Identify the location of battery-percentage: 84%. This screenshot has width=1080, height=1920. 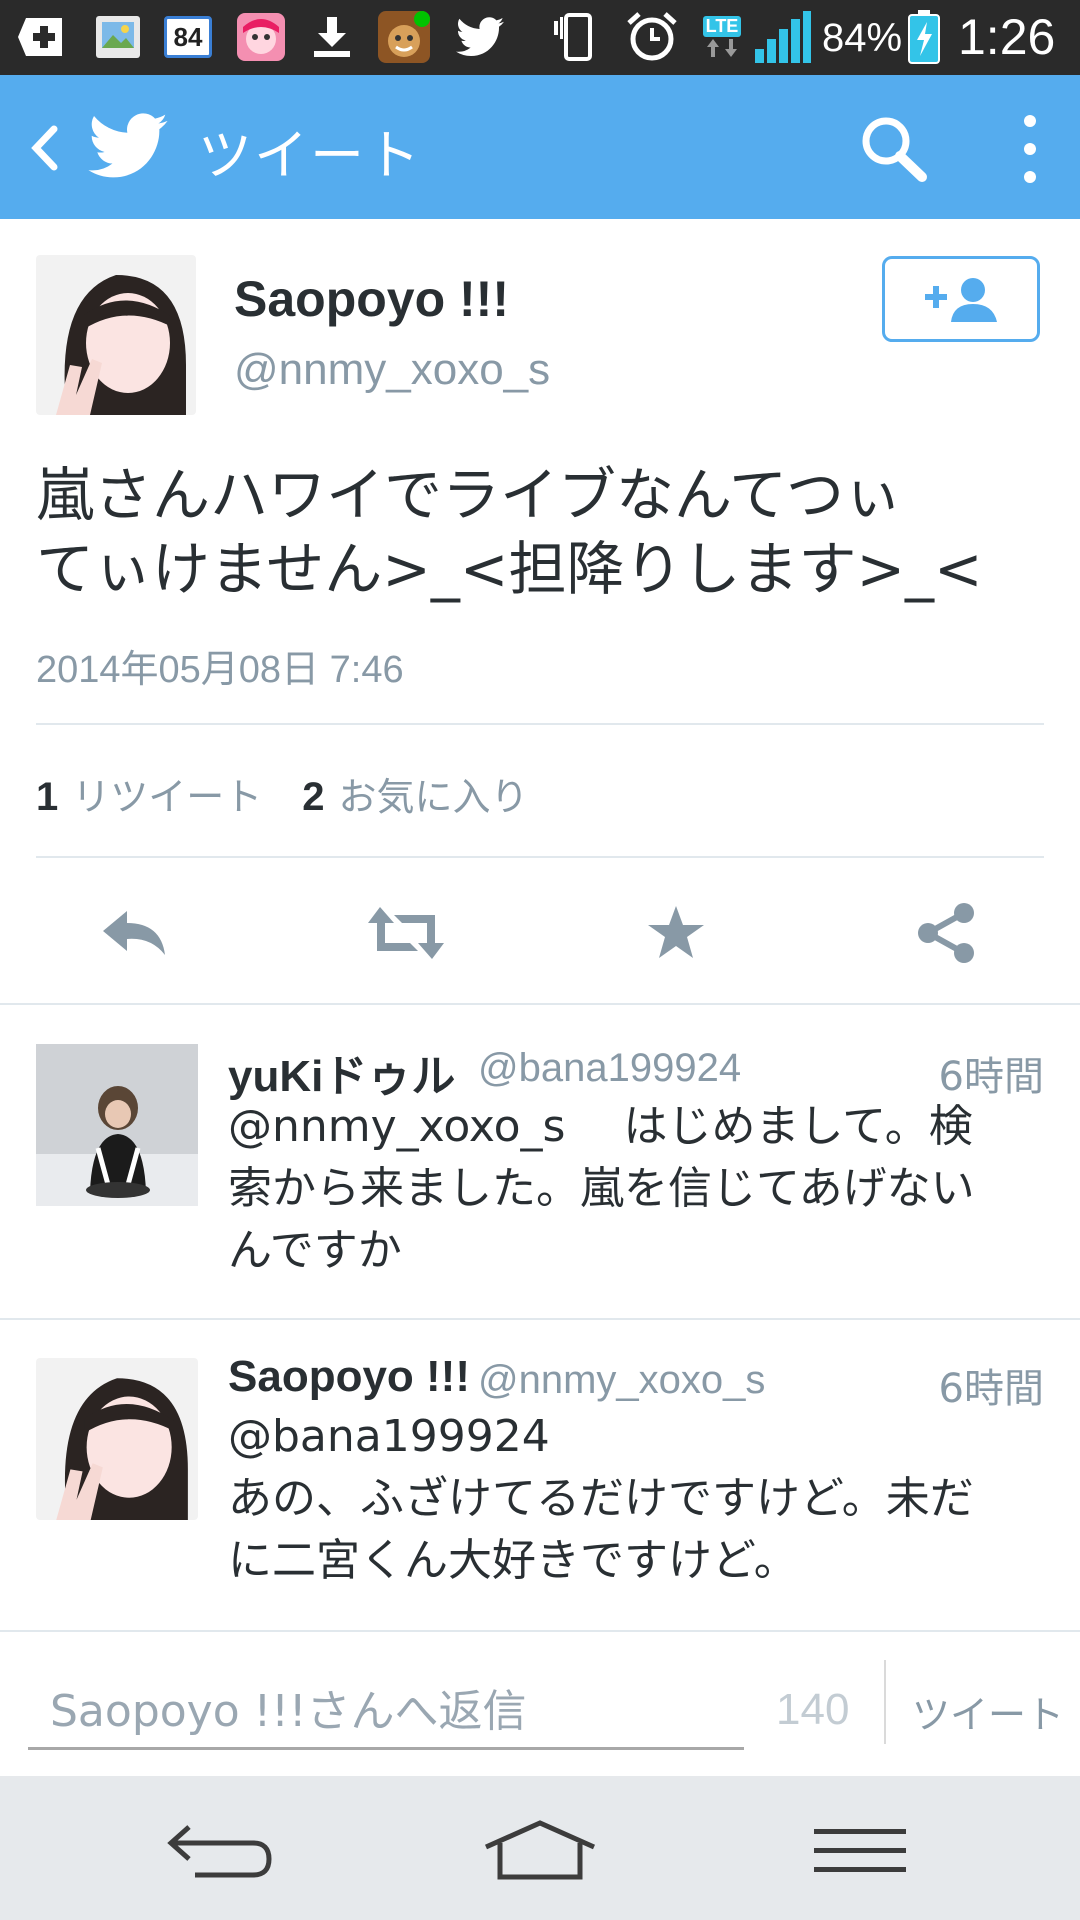
(862, 38).